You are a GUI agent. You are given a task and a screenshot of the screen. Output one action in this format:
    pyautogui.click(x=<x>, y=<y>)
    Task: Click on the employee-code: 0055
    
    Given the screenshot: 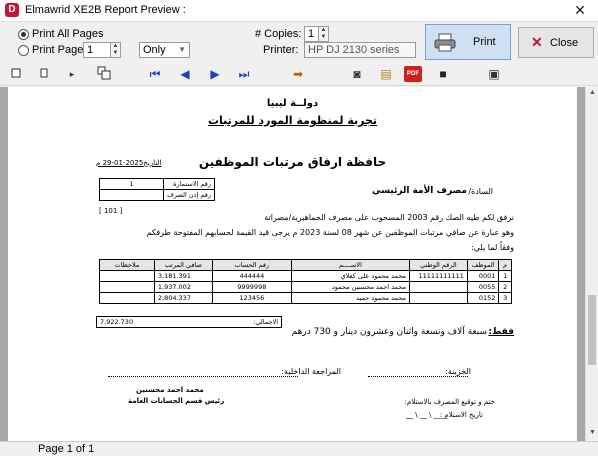 What is the action you would take?
    pyautogui.click(x=483, y=287)
    